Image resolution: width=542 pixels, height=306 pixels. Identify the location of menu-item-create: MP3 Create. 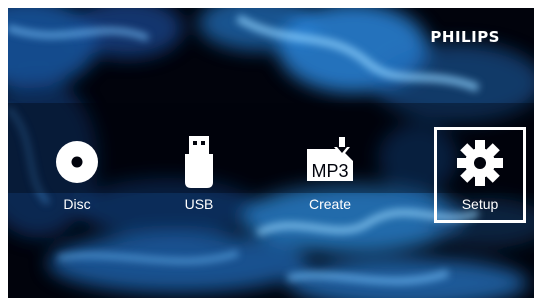
(330, 175).